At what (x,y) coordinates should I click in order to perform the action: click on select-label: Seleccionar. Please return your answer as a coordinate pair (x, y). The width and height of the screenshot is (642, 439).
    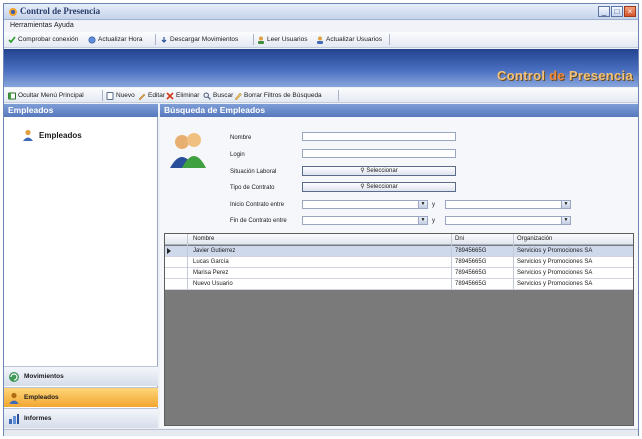
    Looking at the image, I should click on (382, 187).